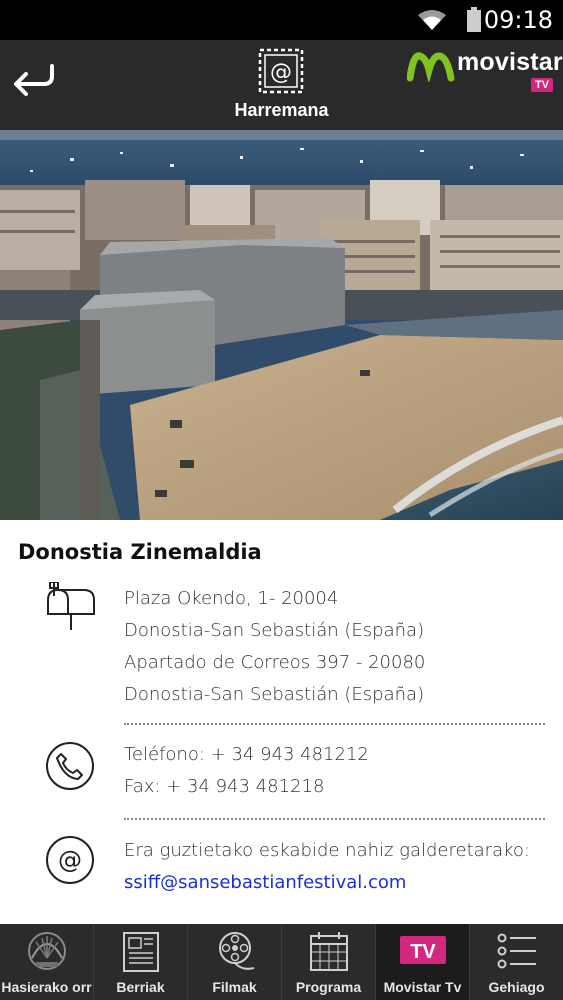  What do you see at coordinates (231, 598) in the screenshot?
I see `address-line-1: Plaza Okendo, 1- 20004` at bounding box center [231, 598].